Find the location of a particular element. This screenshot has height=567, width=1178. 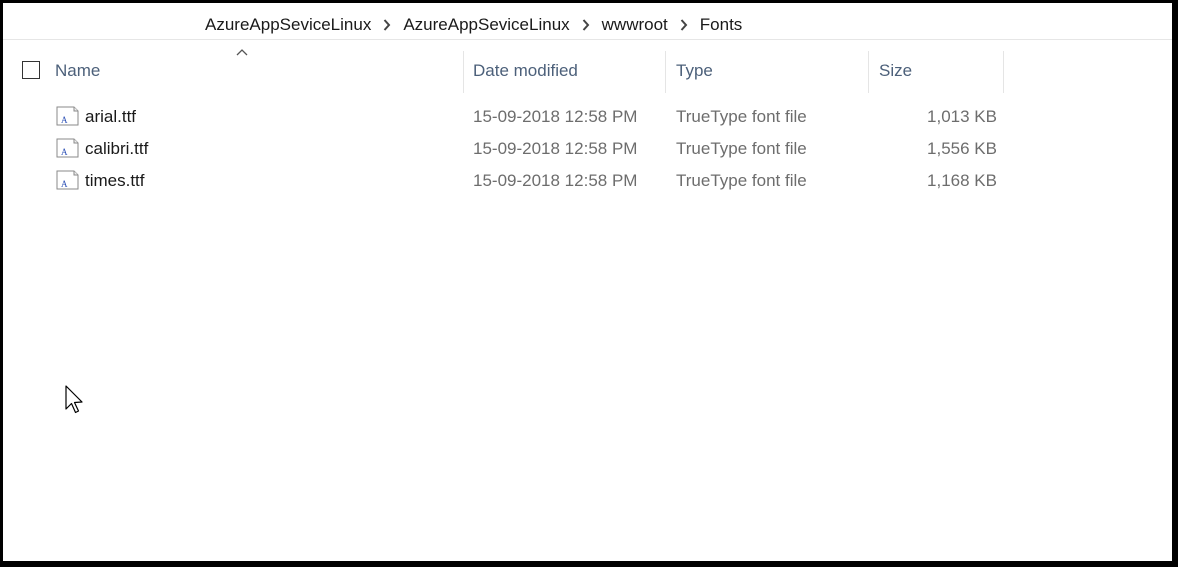

breadcrumb-item: wwwroot is located at coordinates (635, 25).